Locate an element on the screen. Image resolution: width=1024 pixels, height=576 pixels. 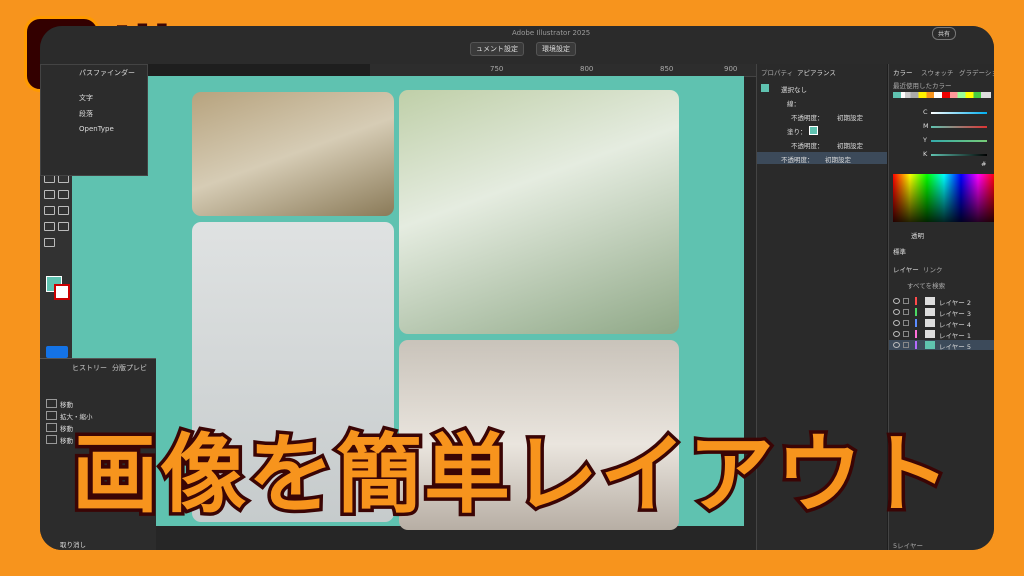
pathfinder-tab: パスファインダー is located at coordinates (107, 73).